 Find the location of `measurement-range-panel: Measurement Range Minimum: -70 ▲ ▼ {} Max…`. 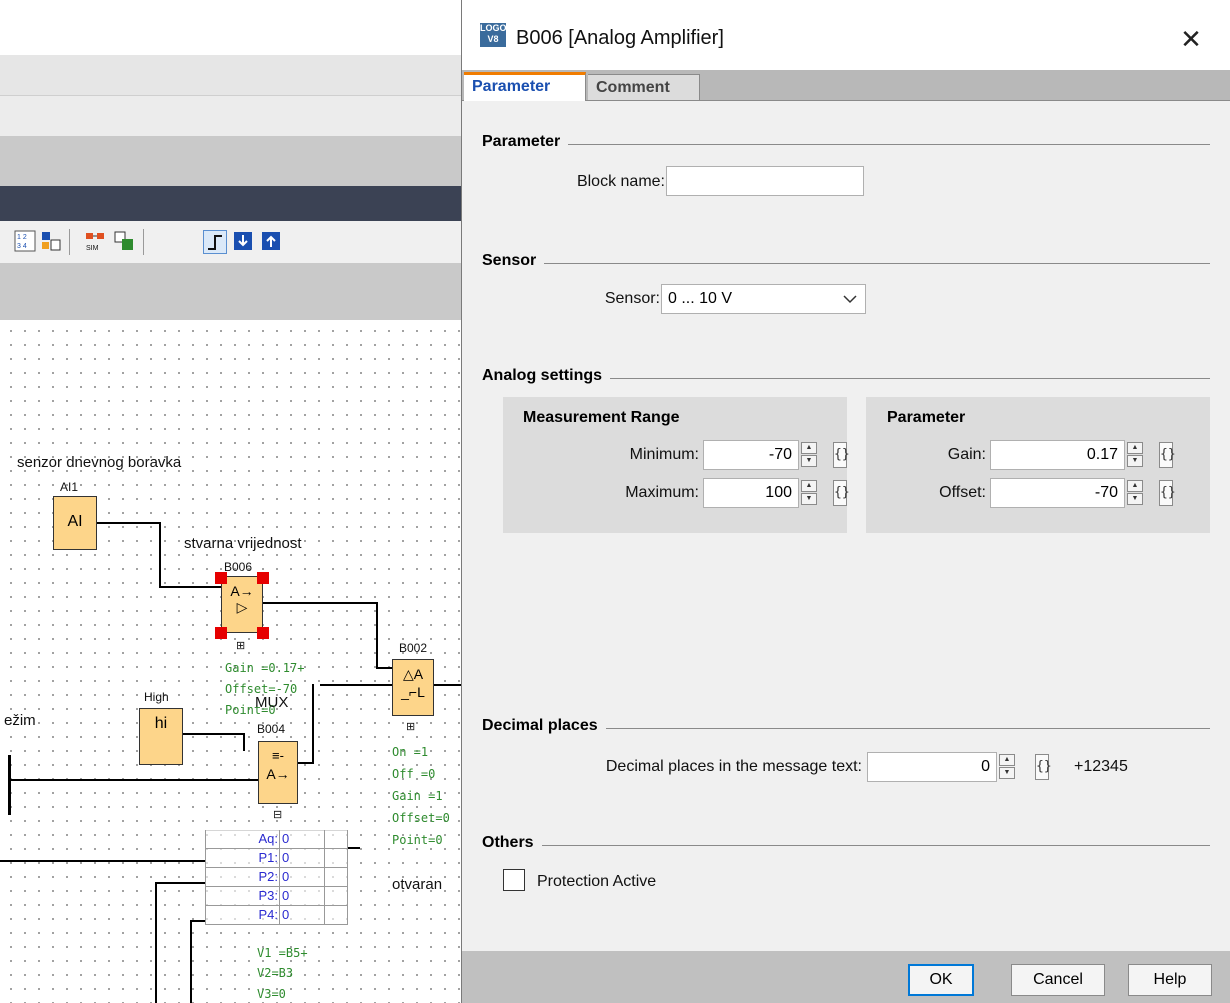

measurement-range-panel: Measurement Range Minimum: -70 ▲ ▼ {} Max… is located at coordinates (676, 465).